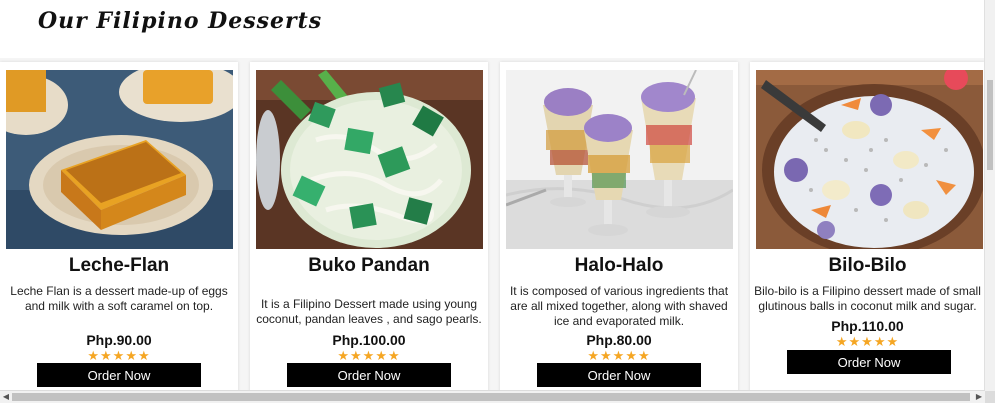  What do you see at coordinates (619, 265) in the screenshot?
I see `product-name: Halo-Halo` at bounding box center [619, 265].